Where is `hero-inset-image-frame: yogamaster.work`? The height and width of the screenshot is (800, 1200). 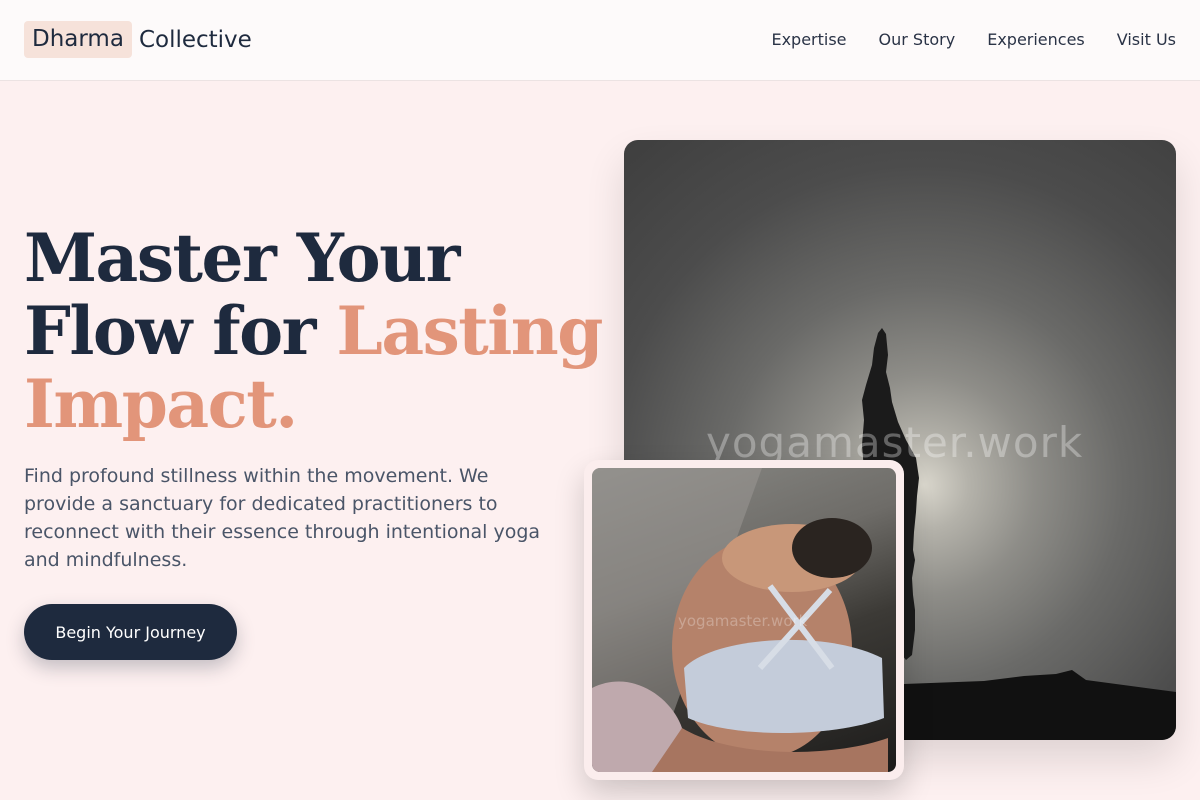
hero-inset-image-frame: yogamaster.work is located at coordinates (744, 620).